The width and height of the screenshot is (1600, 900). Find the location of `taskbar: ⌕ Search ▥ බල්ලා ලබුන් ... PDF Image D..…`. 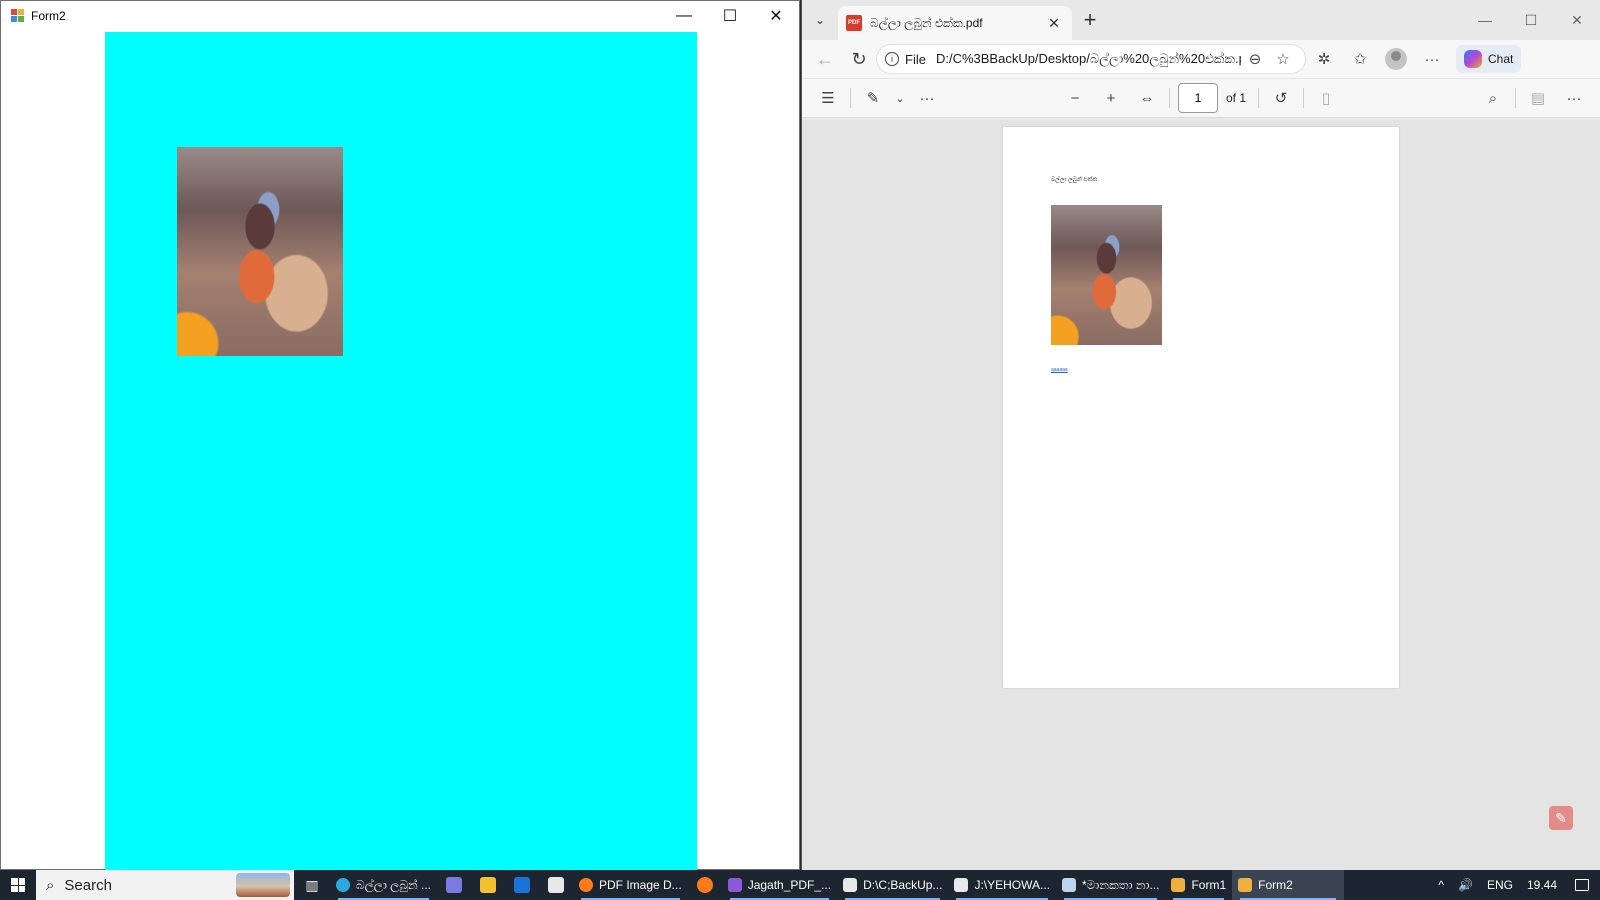

taskbar: ⌕ Search ▥ බල්ලා ලබුන් ... PDF Image D..… is located at coordinates (800, 885).